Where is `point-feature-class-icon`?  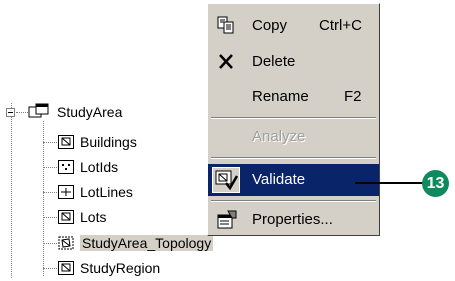 point-feature-class-icon is located at coordinates (66, 167).